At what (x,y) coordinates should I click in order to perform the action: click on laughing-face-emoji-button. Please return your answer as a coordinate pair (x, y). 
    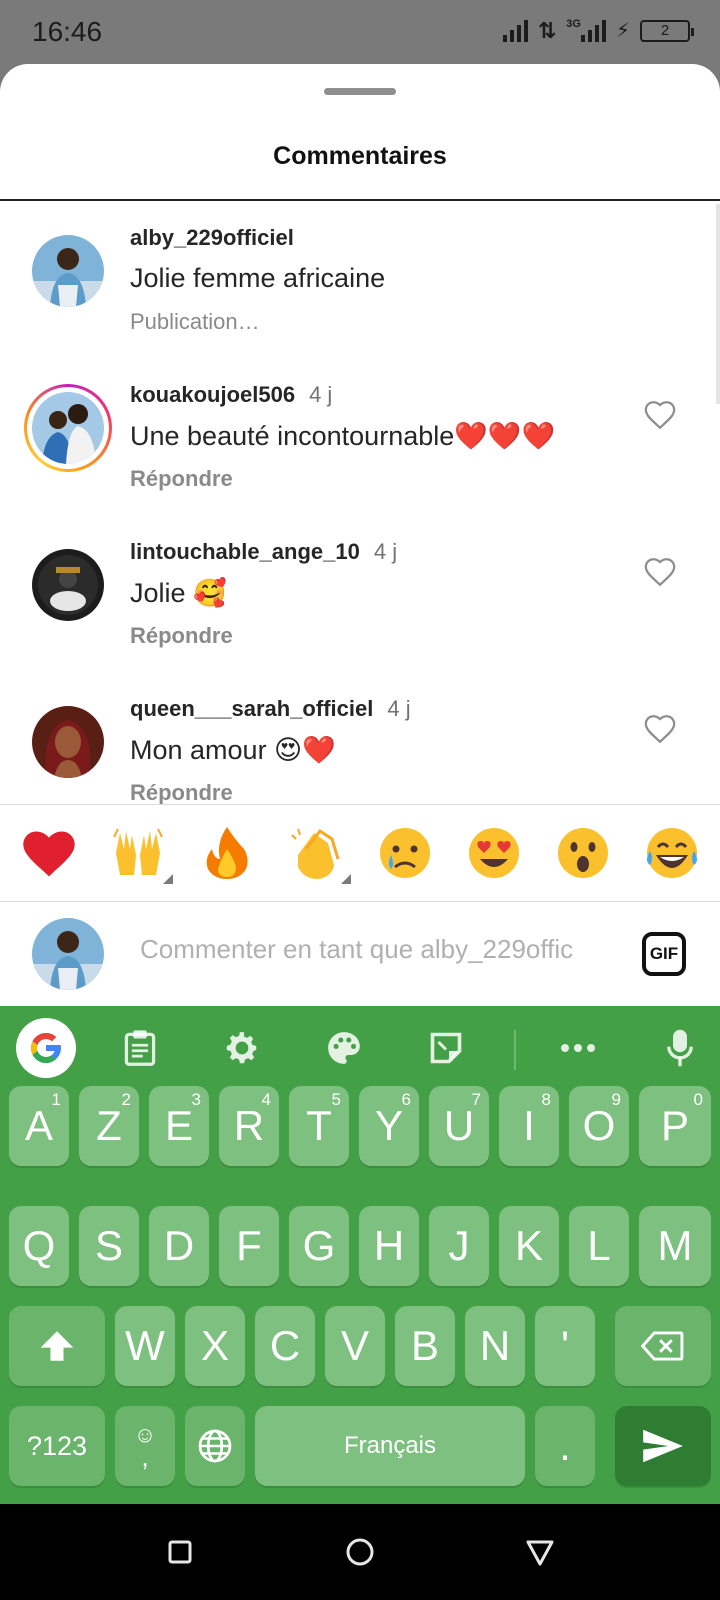
    Looking at the image, I should click on (672, 853).